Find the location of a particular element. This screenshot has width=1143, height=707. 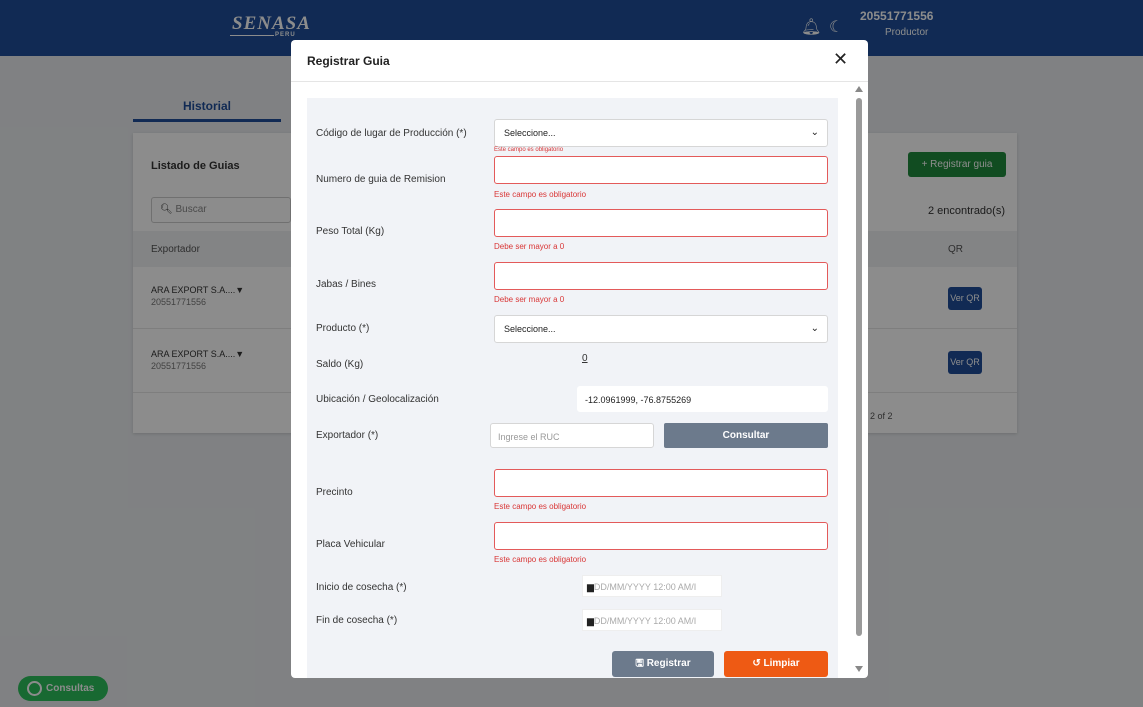

guia-error: Este campo es obligatorio is located at coordinates (540, 194).